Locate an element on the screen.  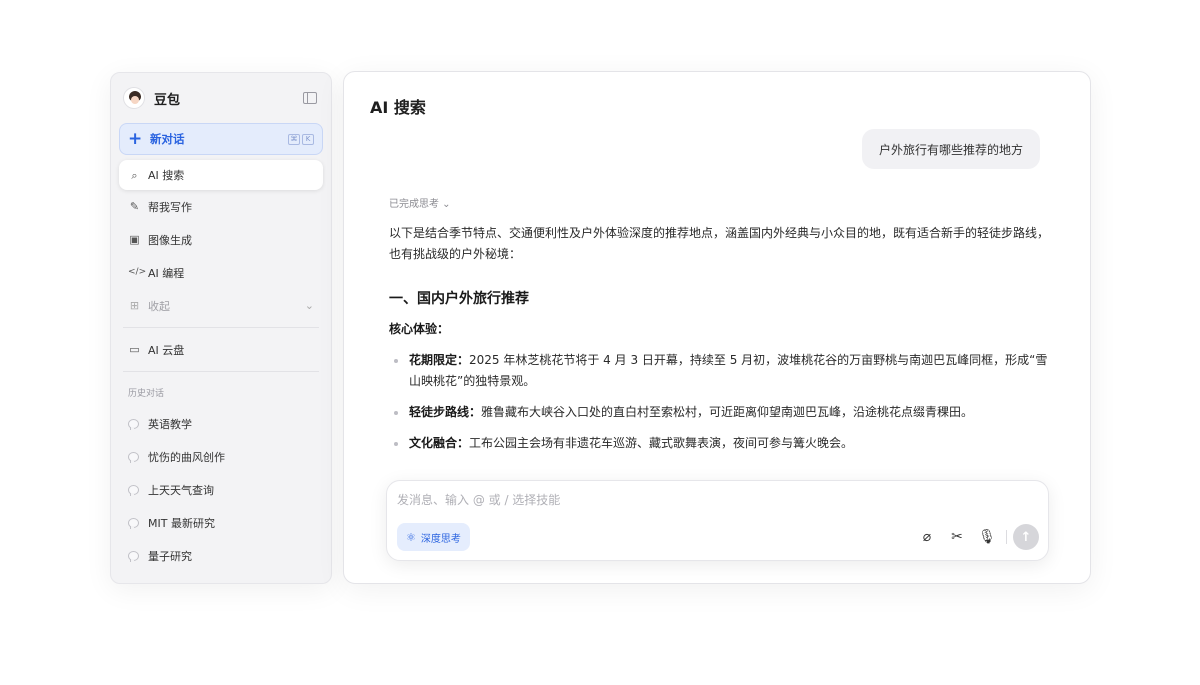
history-item-label: 上天天气查询 is located at coordinates (181, 490).